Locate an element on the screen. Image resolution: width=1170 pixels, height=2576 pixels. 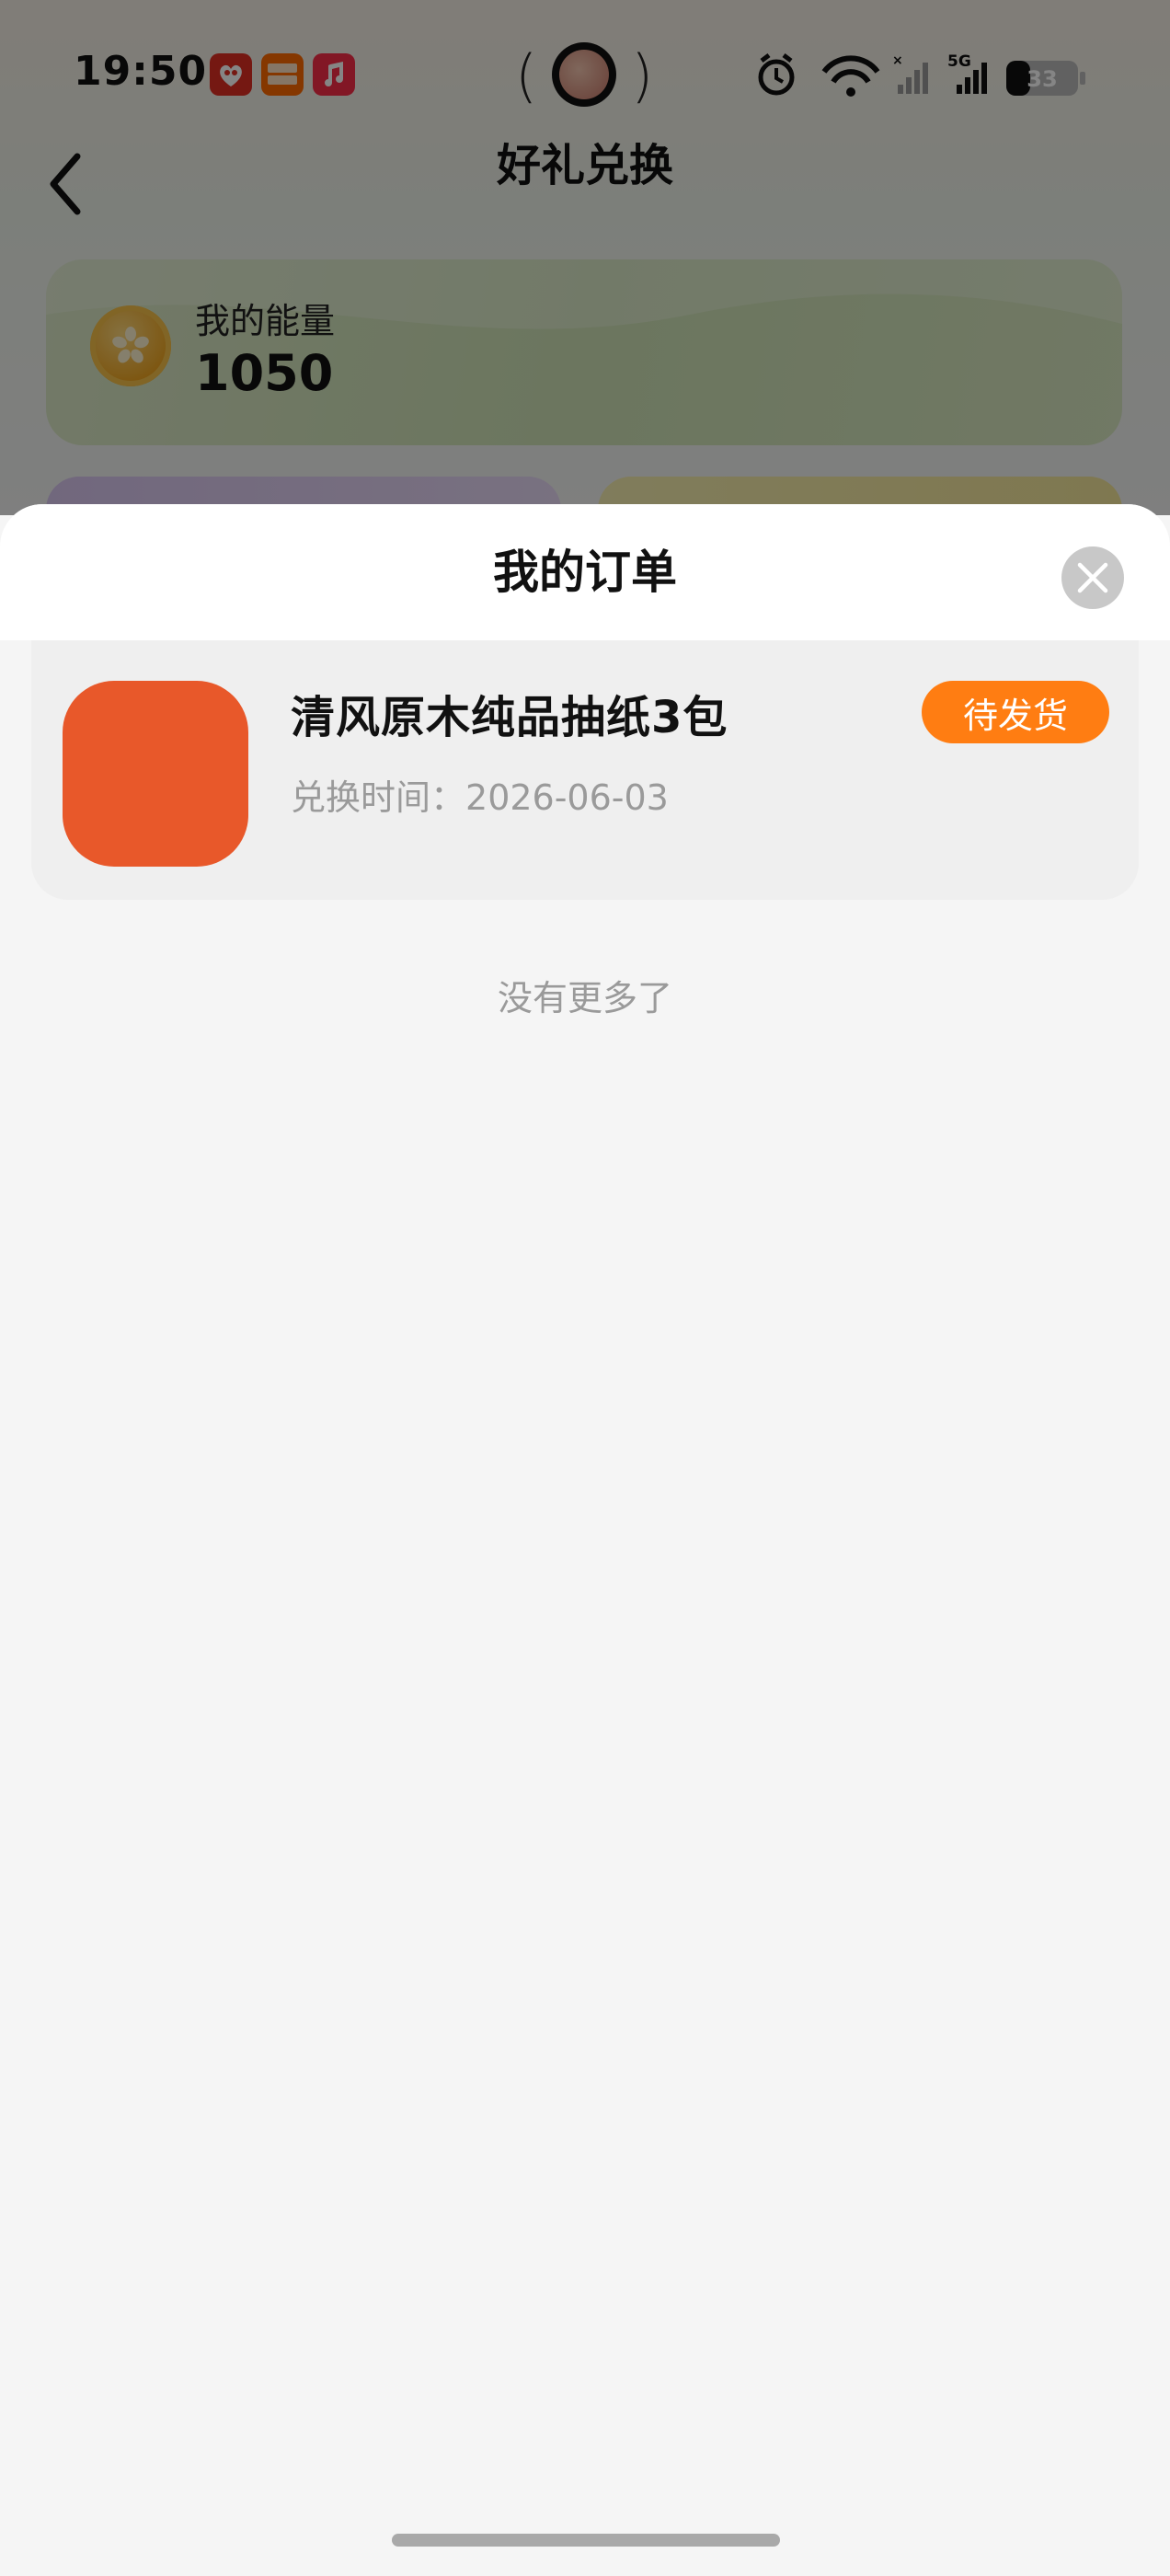
no-more-text: 没有更多了 is located at coordinates (584, 998).